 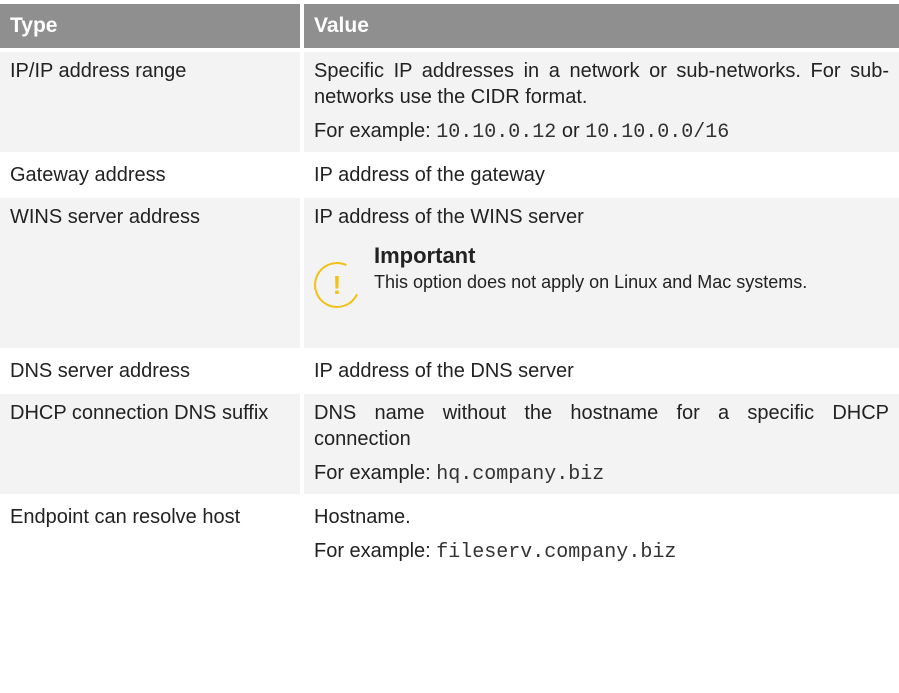 I want to click on example-code: 10.10.0.12, so click(x=496, y=132).